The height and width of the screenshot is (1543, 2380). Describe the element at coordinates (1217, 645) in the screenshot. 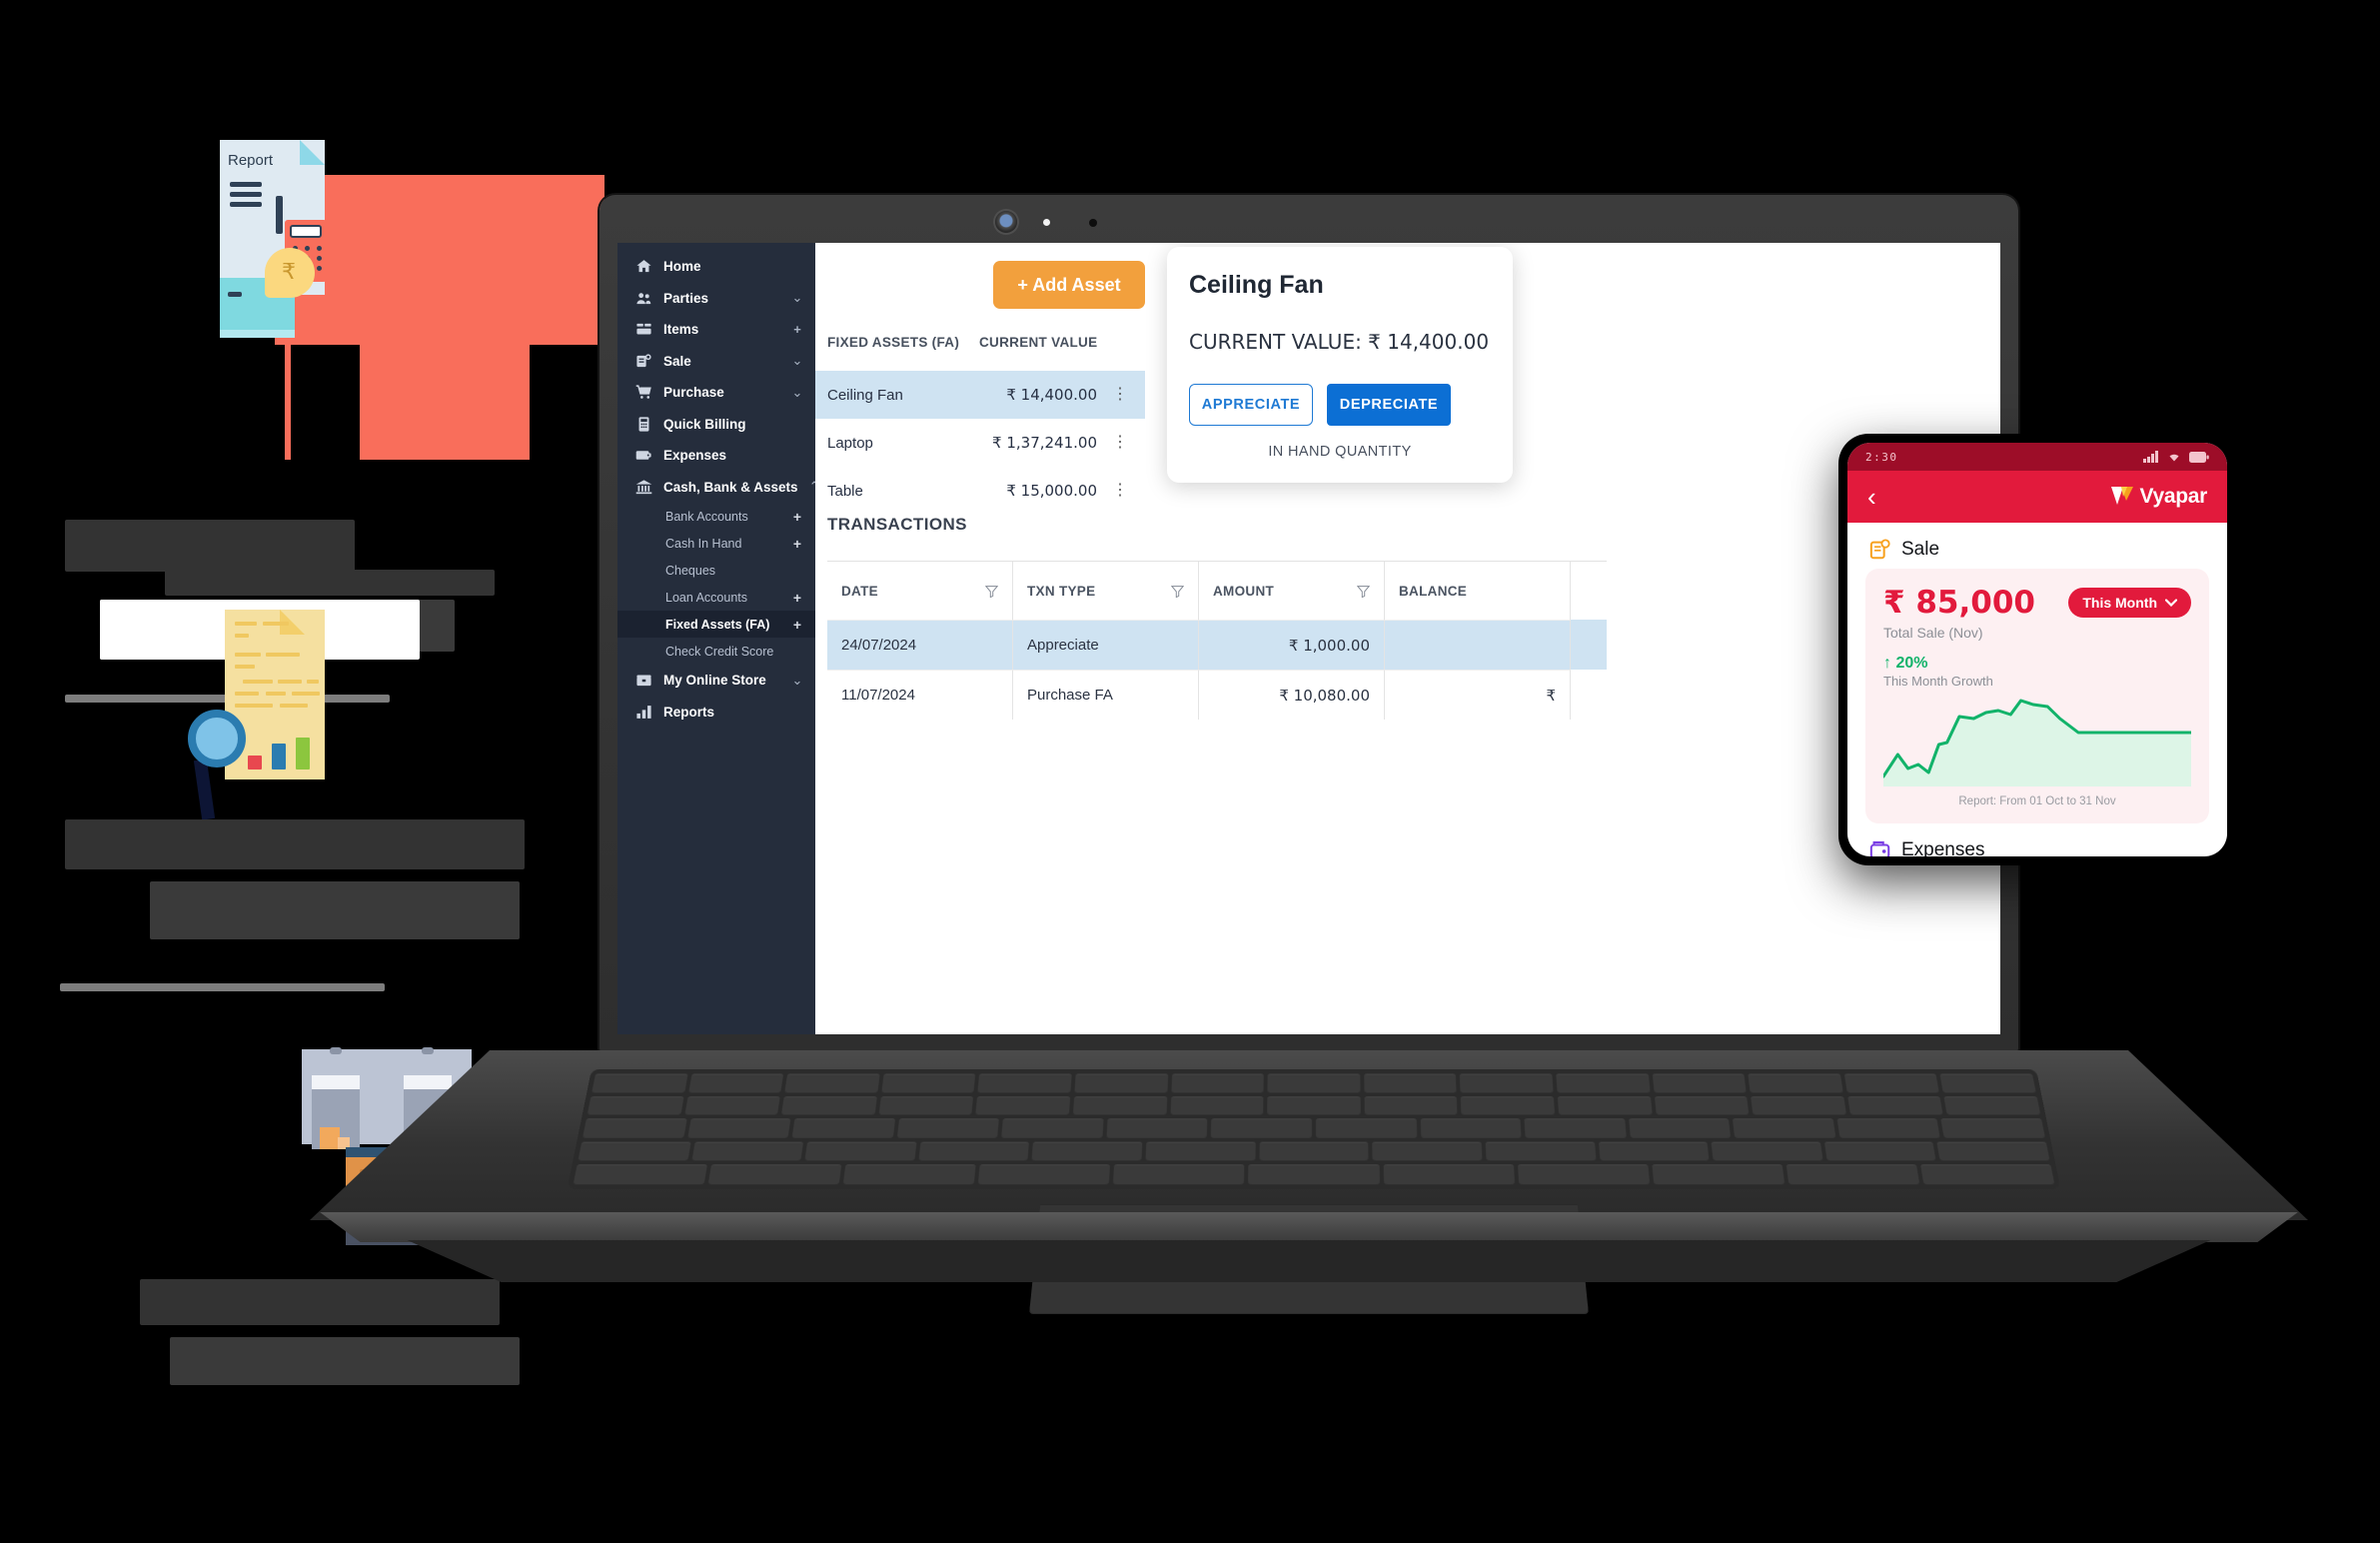

I see `transaction-row: 24/07/2024 Appreciate ₹ 1,000.00` at that location.